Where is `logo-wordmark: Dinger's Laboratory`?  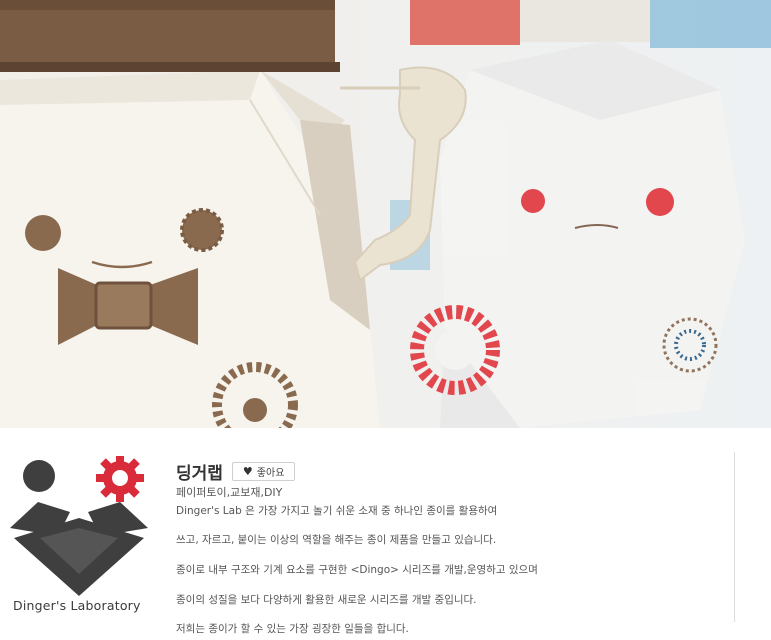 logo-wordmark: Dinger's Laboratory is located at coordinates (77, 605).